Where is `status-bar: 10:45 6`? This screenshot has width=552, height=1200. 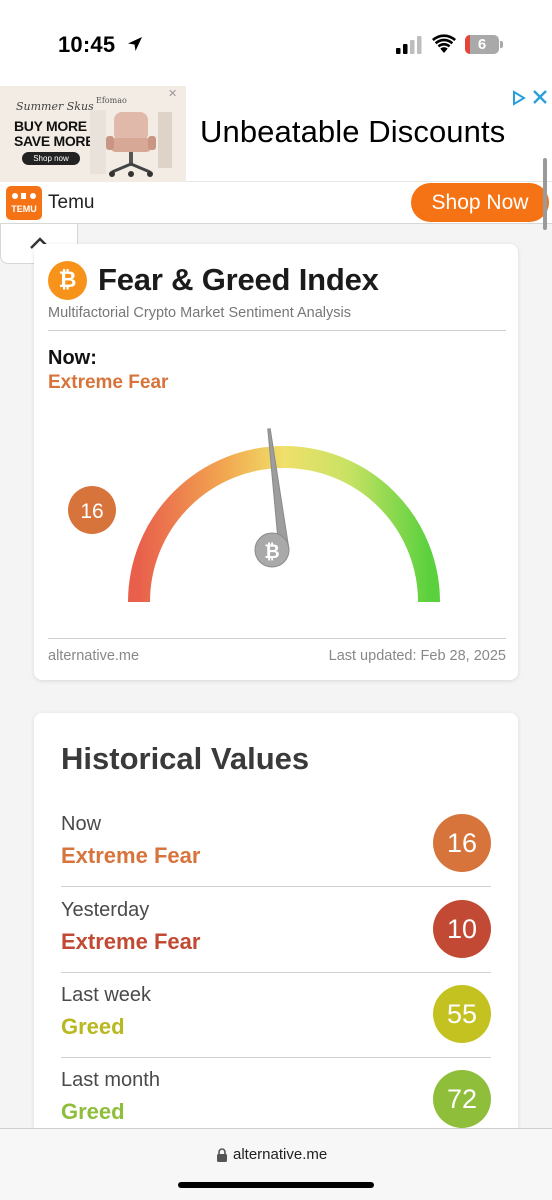 status-bar: 10:45 6 is located at coordinates (276, 43).